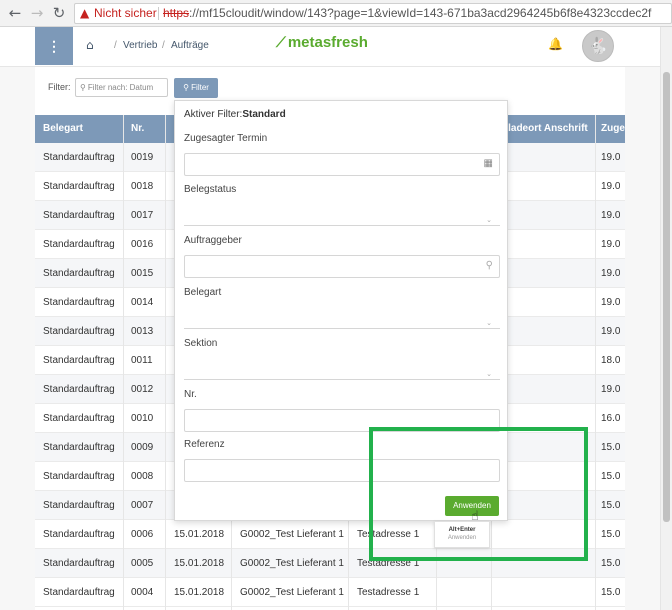 Image resolution: width=672 pixels, height=610 pixels. I want to click on active-filter-label: Aktiver Filter:, so click(213, 114).